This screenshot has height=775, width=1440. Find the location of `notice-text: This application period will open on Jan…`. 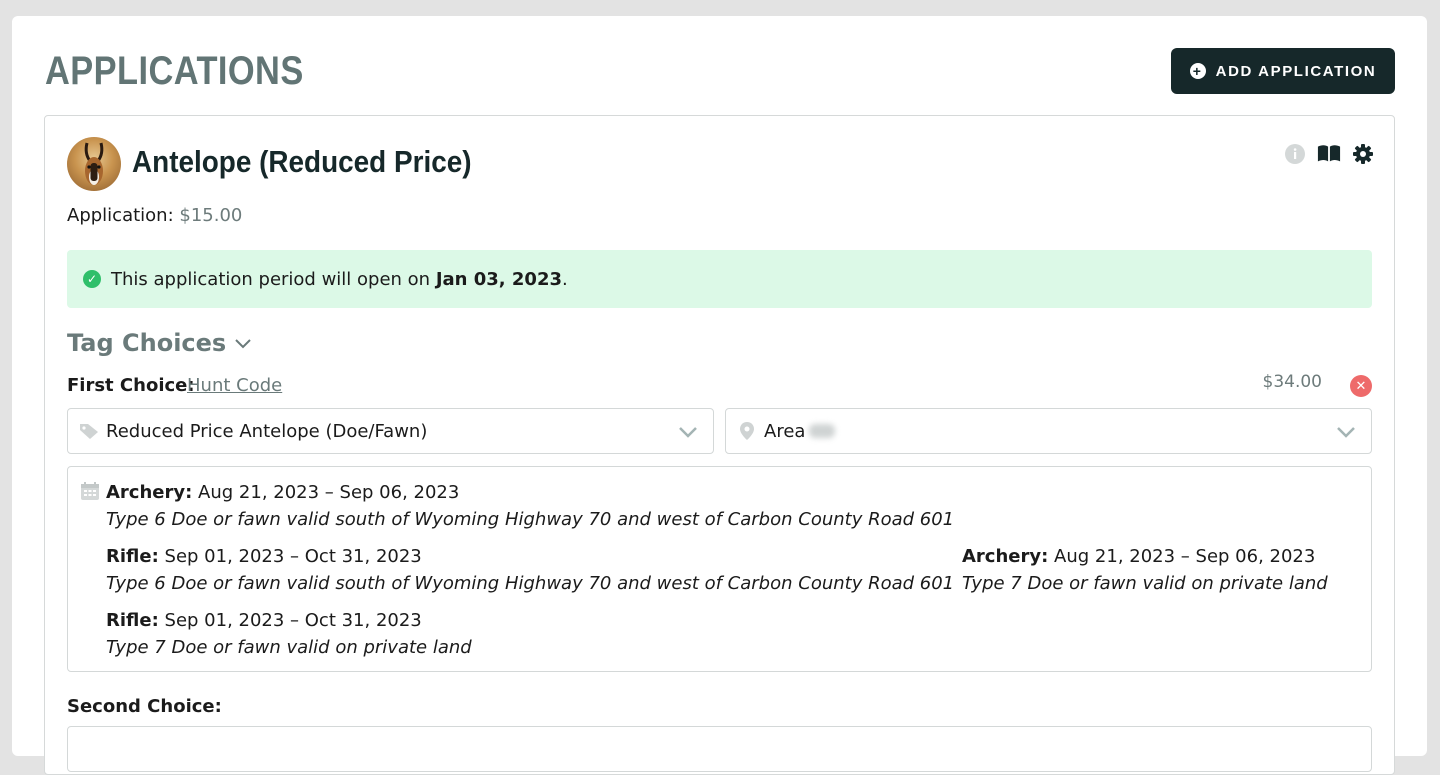

notice-text: This application period will open on Jan… is located at coordinates (339, 279).